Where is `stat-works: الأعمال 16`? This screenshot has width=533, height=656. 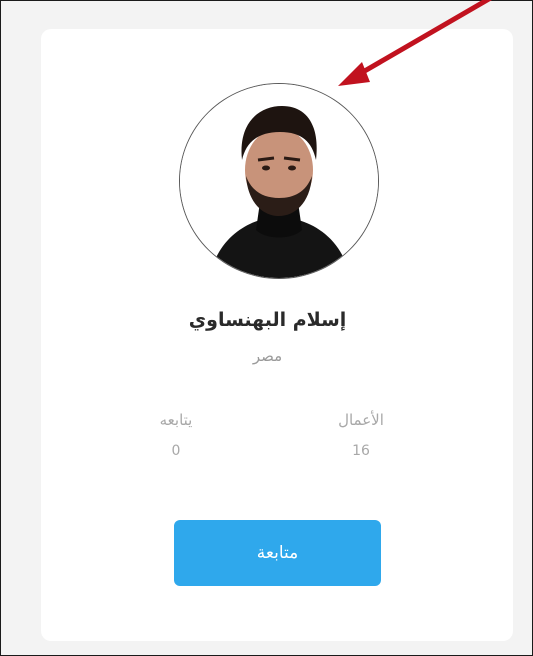
stat-works: الأعمال 16 is located at coordinates (361, 435).